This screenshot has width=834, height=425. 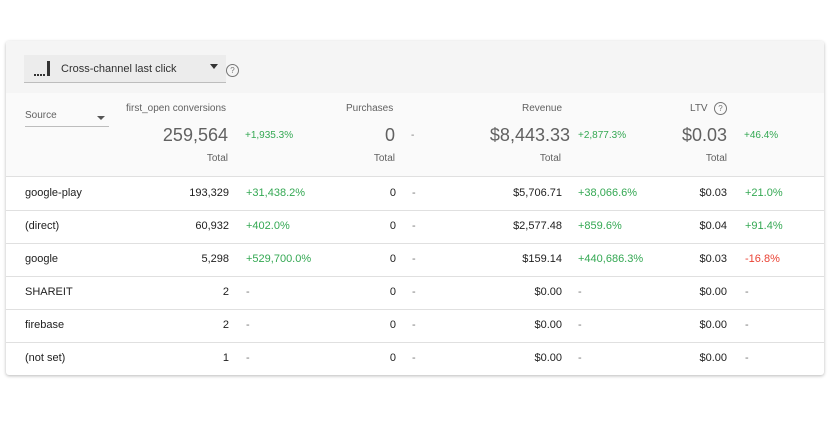 I want to click on attribution-model-label: Cross-channel last click, so click(x=119, y=69).